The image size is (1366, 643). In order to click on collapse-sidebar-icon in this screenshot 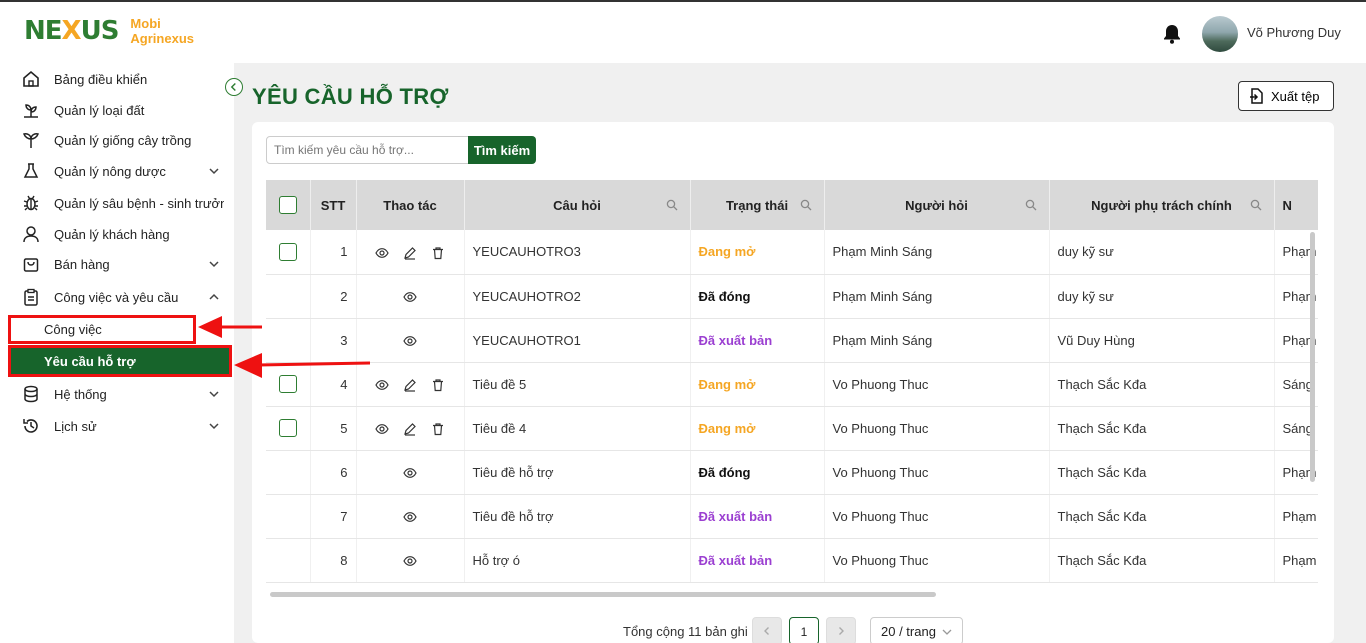, I will do `click(234, 87)`.